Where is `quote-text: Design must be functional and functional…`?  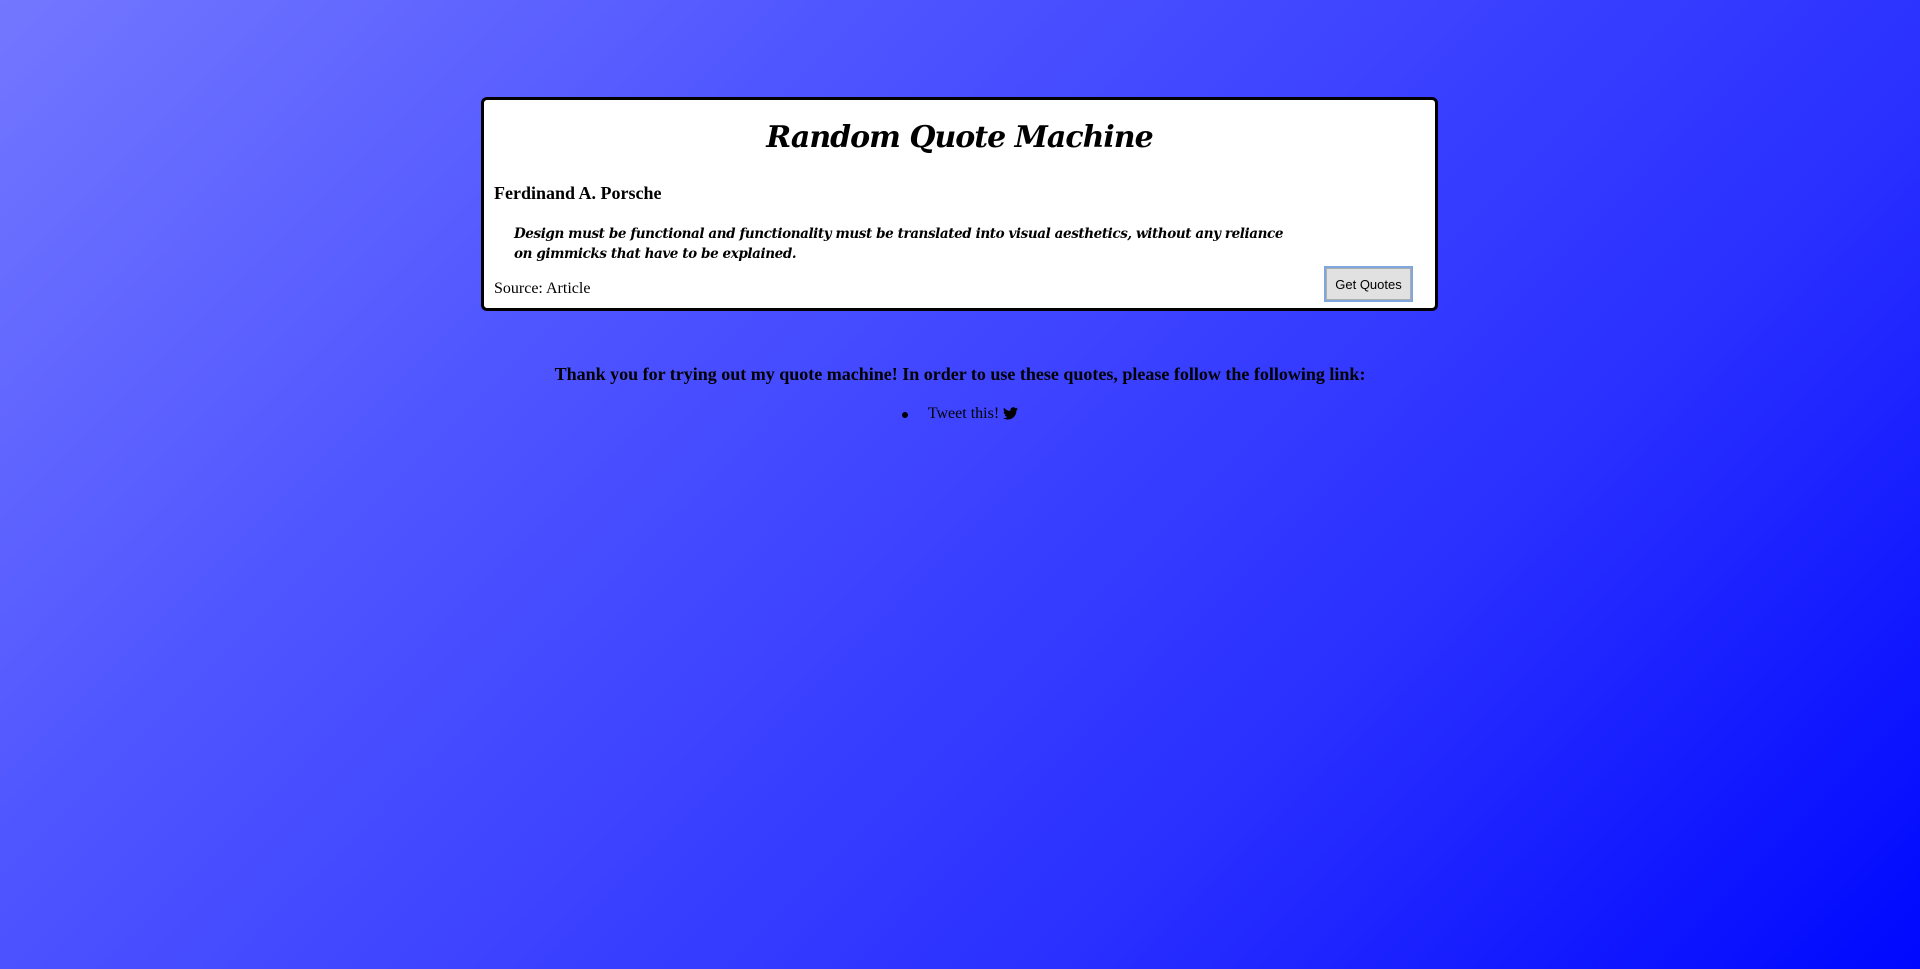
quote-text: Design must be functional and functional… is located at coordinates (899, 244).